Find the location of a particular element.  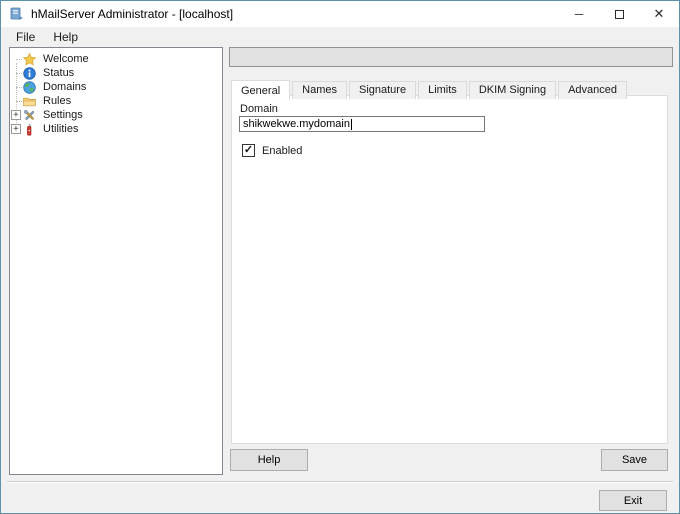

tree-item-label: Domains is located at coordinates (65, 87).